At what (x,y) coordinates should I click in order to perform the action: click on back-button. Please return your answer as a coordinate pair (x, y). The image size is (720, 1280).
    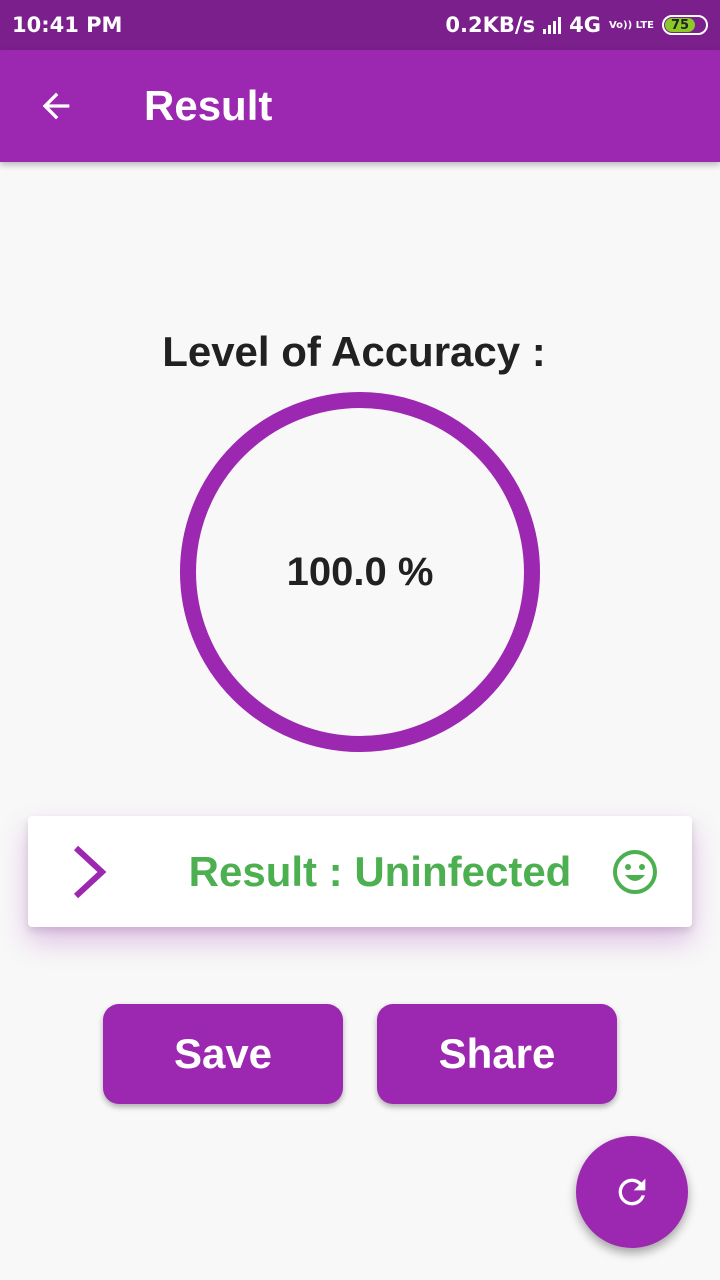
    Looking at the image, I should click on (56, 106).